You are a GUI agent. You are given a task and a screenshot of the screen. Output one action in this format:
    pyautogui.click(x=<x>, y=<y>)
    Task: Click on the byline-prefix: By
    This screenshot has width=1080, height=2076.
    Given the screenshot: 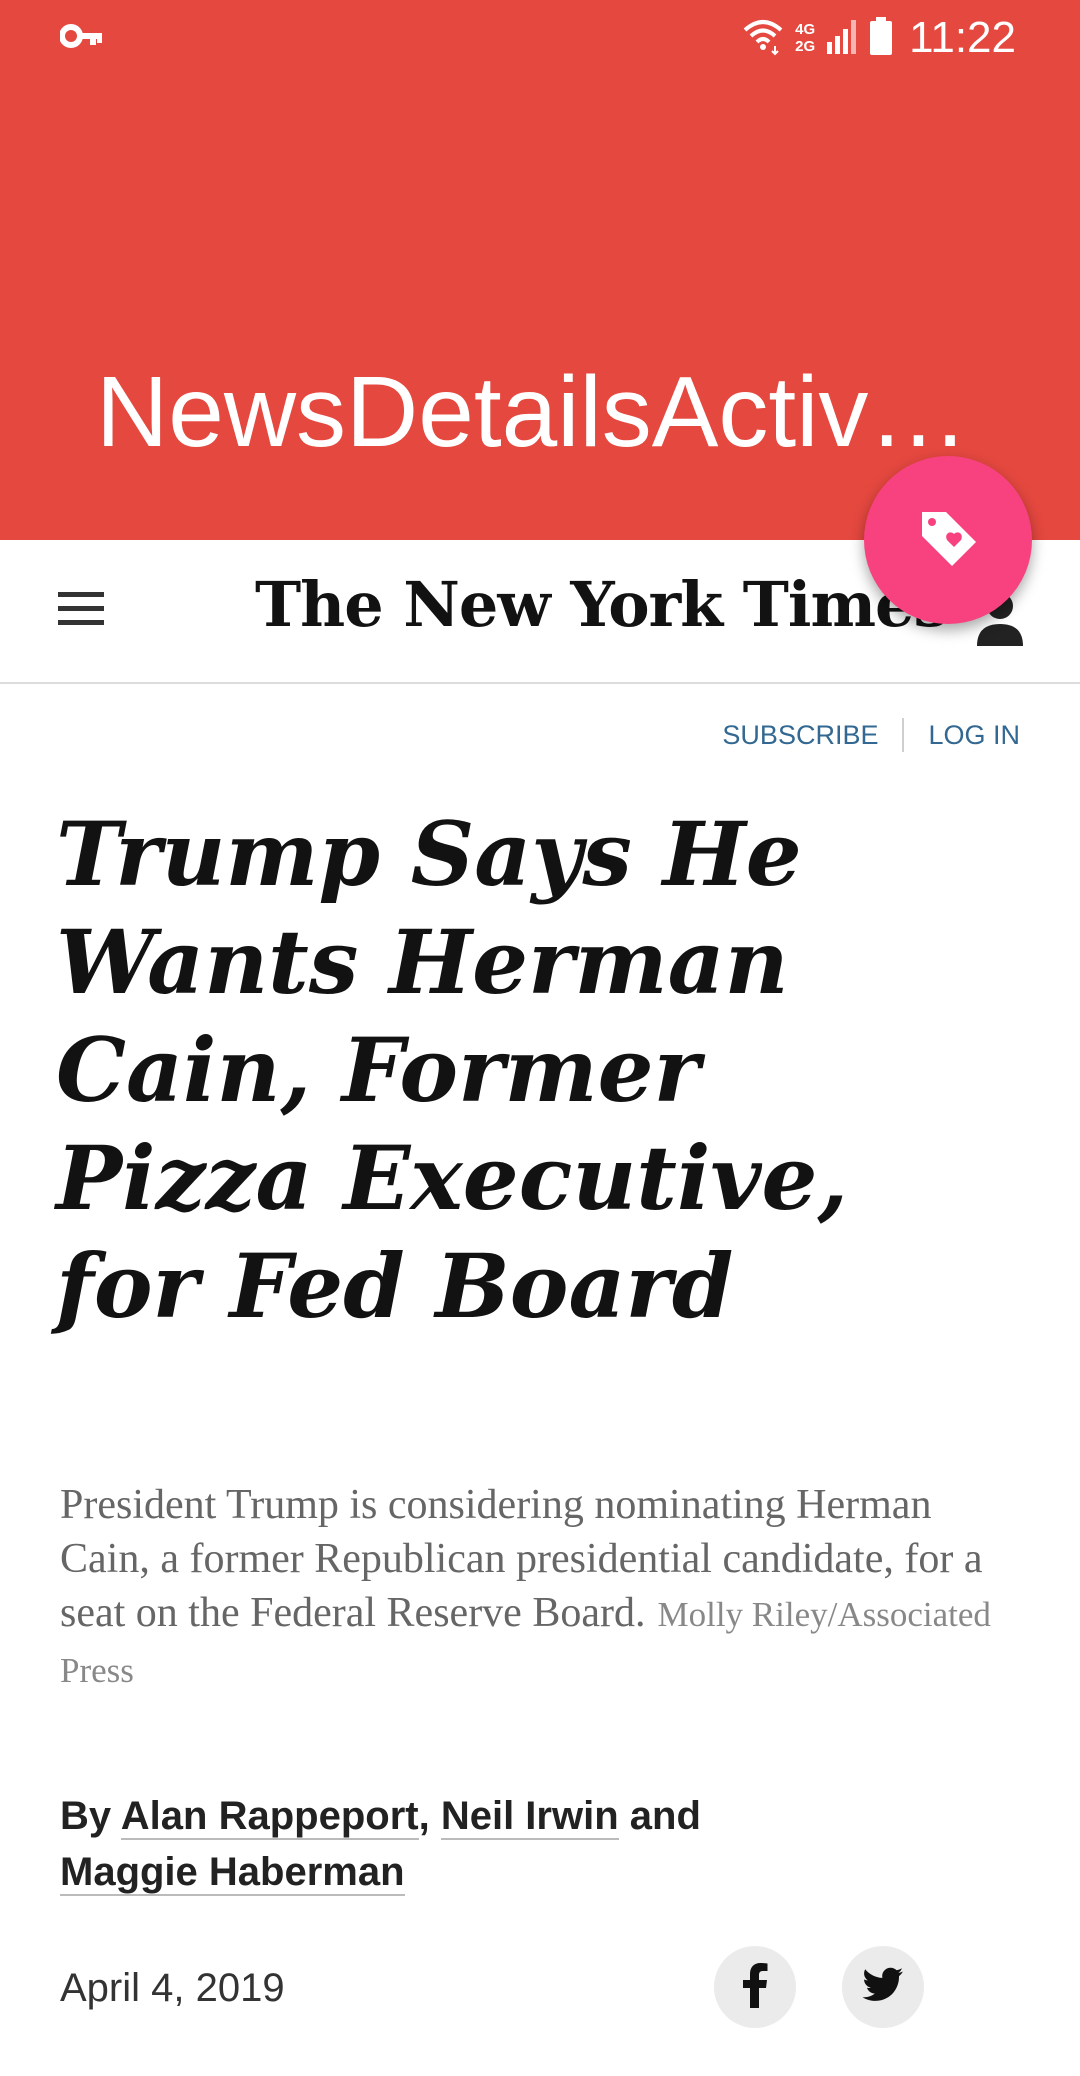 What is the action you would take?
    pyautogui.click(x=86, y=1816)
    